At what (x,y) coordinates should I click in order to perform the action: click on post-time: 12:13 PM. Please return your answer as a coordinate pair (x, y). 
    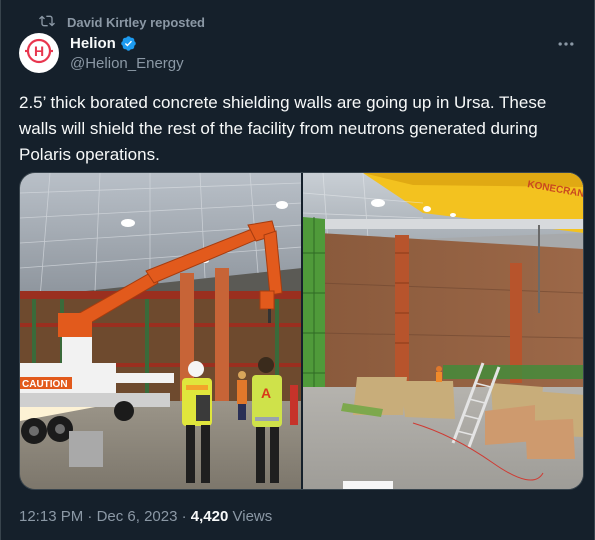
    Looking at the image, I should click on (51, 516).